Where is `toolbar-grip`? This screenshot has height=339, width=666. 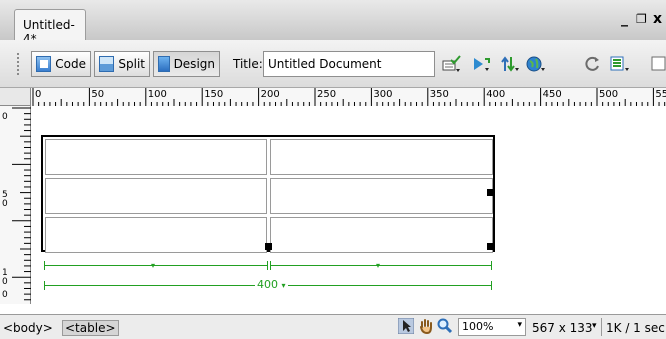 toolbar-grip is located at coordinates (20, 64).